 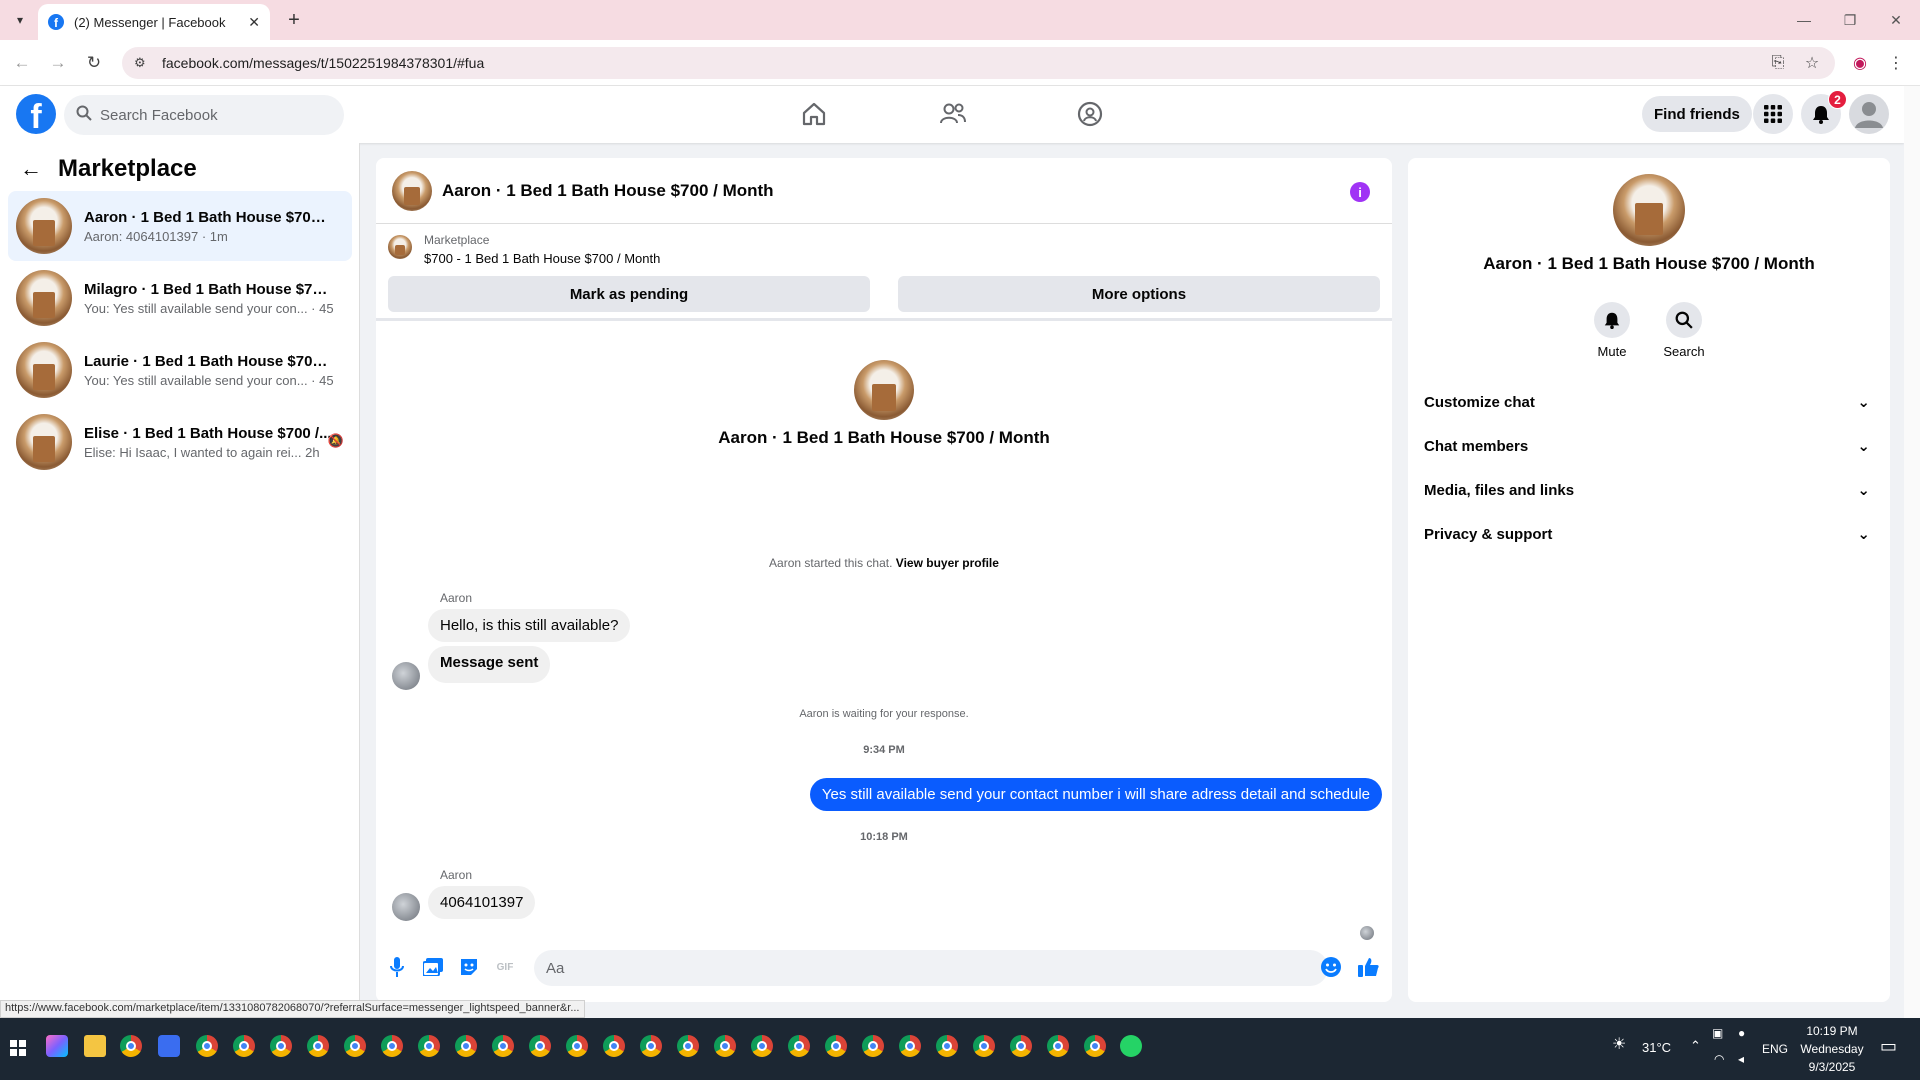 What do you see at coordinates (1717, 1033) in the screenshot?
I see `camera-icon: ▣` at bounding box center [1717, 1033].